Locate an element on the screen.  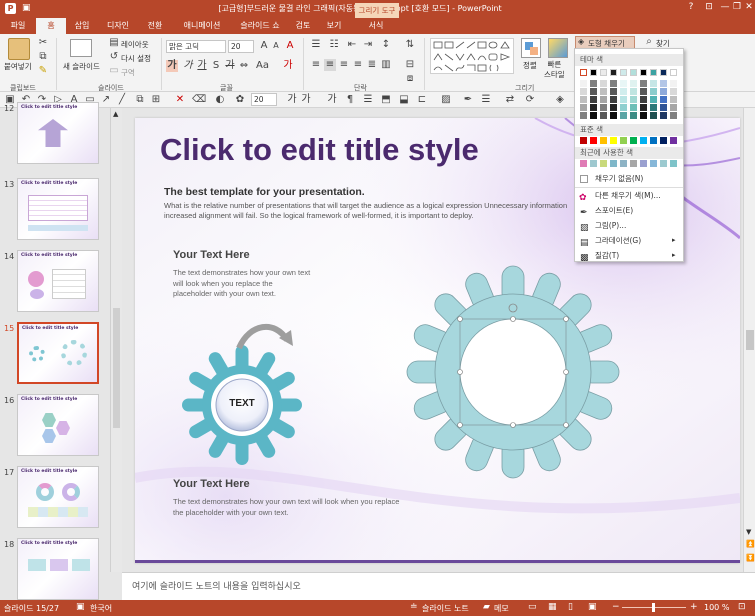
no-fill-option: 채우기 없음(N) is located at coordinates (629, 178).